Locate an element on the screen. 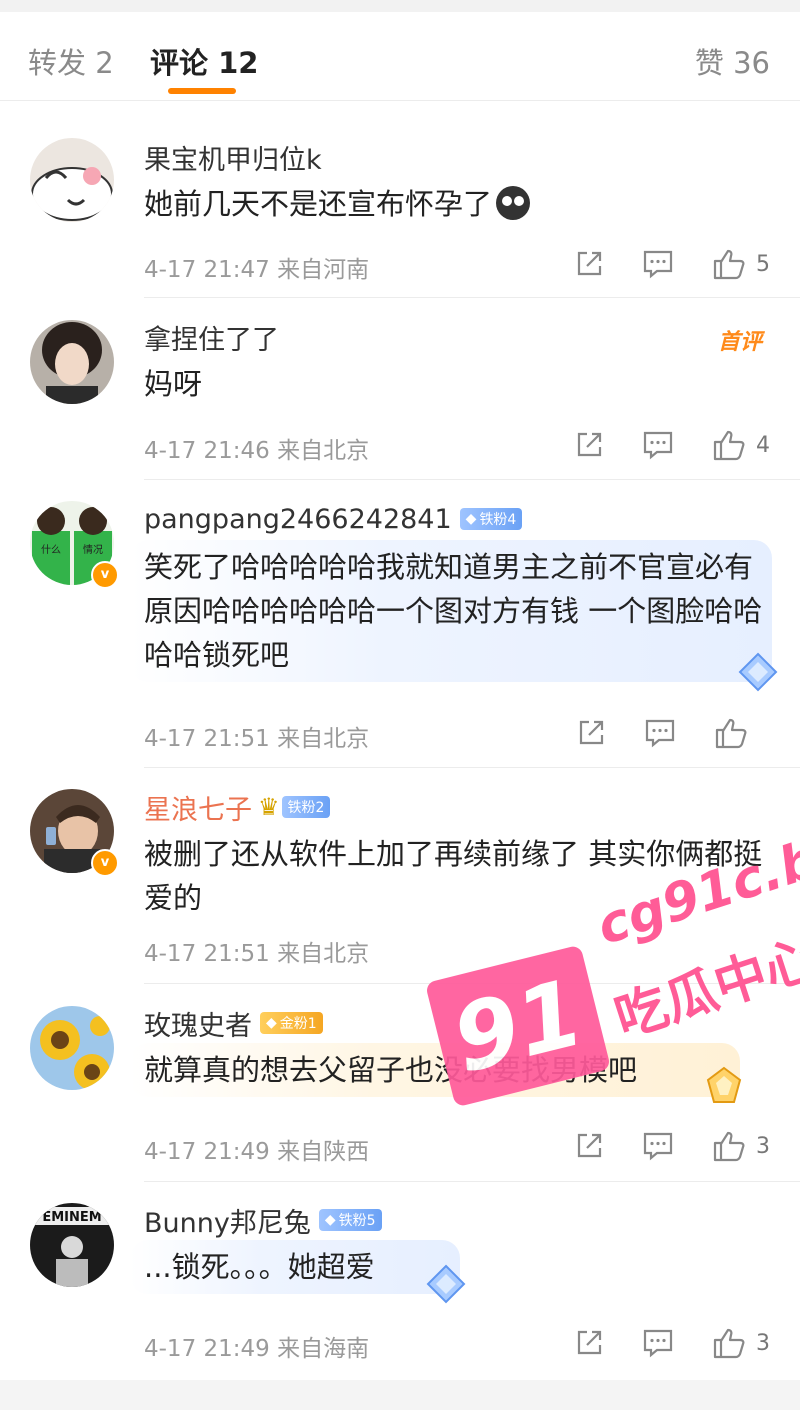 Image resolution: width=800 pixels, height=1410 pixels. like-button: 4 is located at coordinates (741, 445).